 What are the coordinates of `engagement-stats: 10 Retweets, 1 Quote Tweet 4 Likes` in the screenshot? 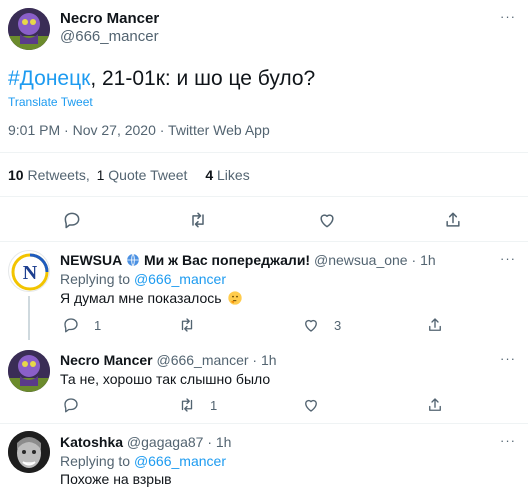 It's located at (129, 175).